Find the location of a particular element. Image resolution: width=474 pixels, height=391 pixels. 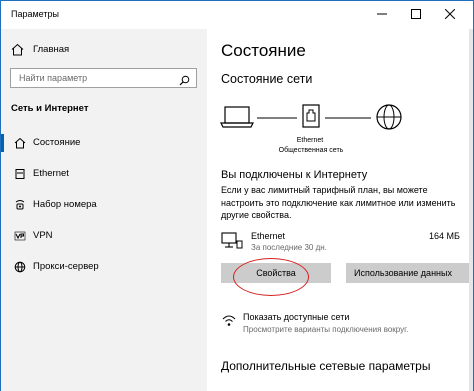

search-placeholder: Найти параметр is located at coordinates (53, 78).